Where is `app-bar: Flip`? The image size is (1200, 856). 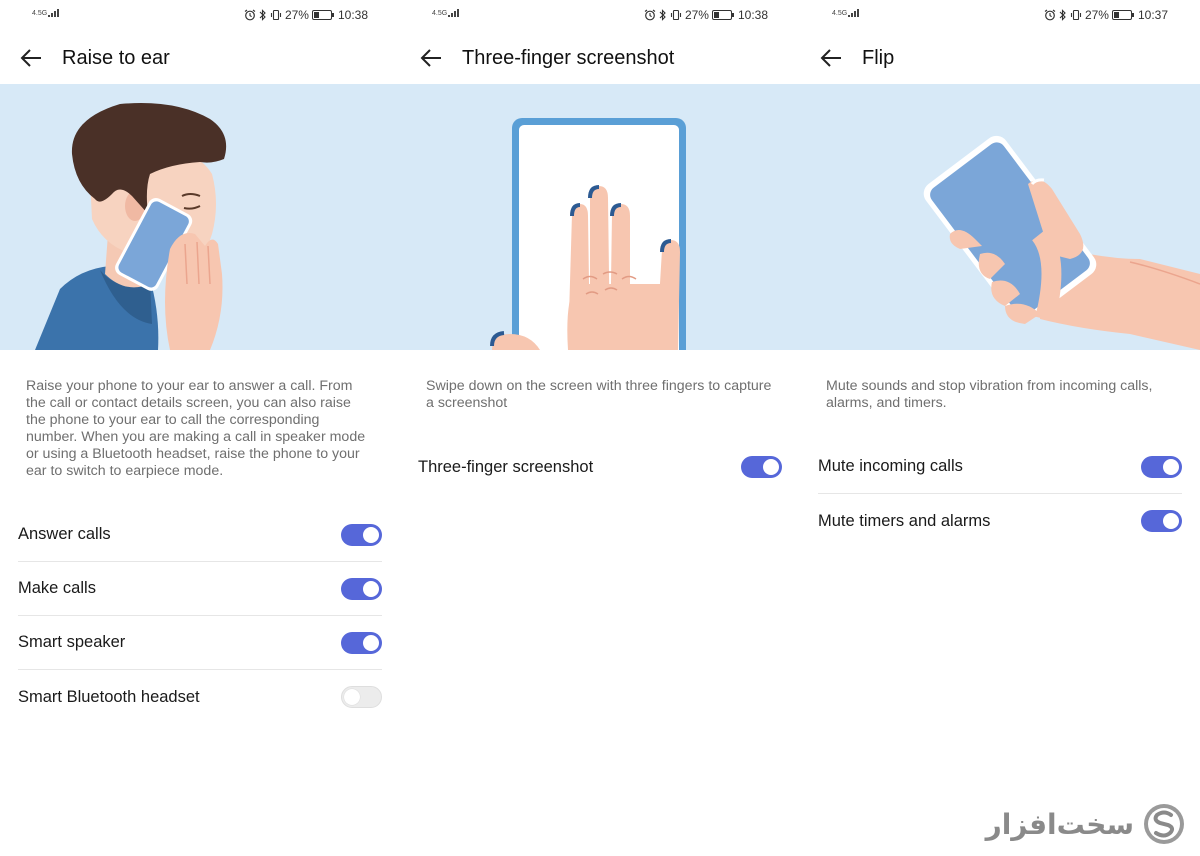
app-bar: Flip is located at coordinates (1000, 58).